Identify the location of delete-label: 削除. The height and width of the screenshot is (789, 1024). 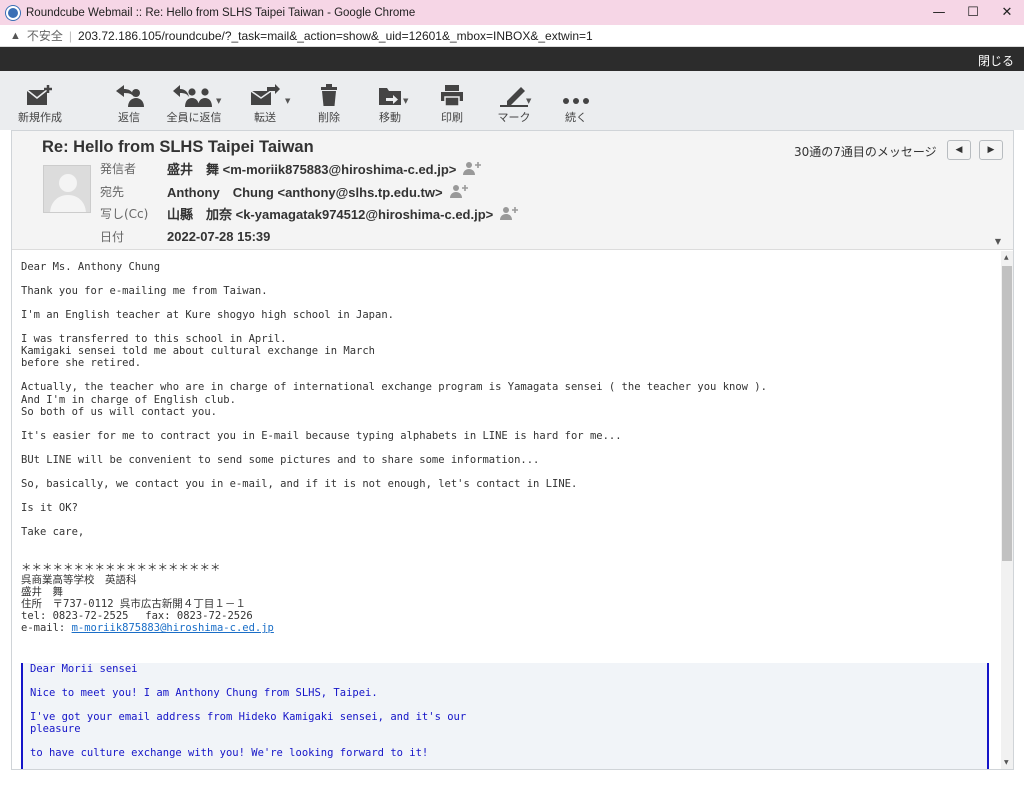
(329, 117).